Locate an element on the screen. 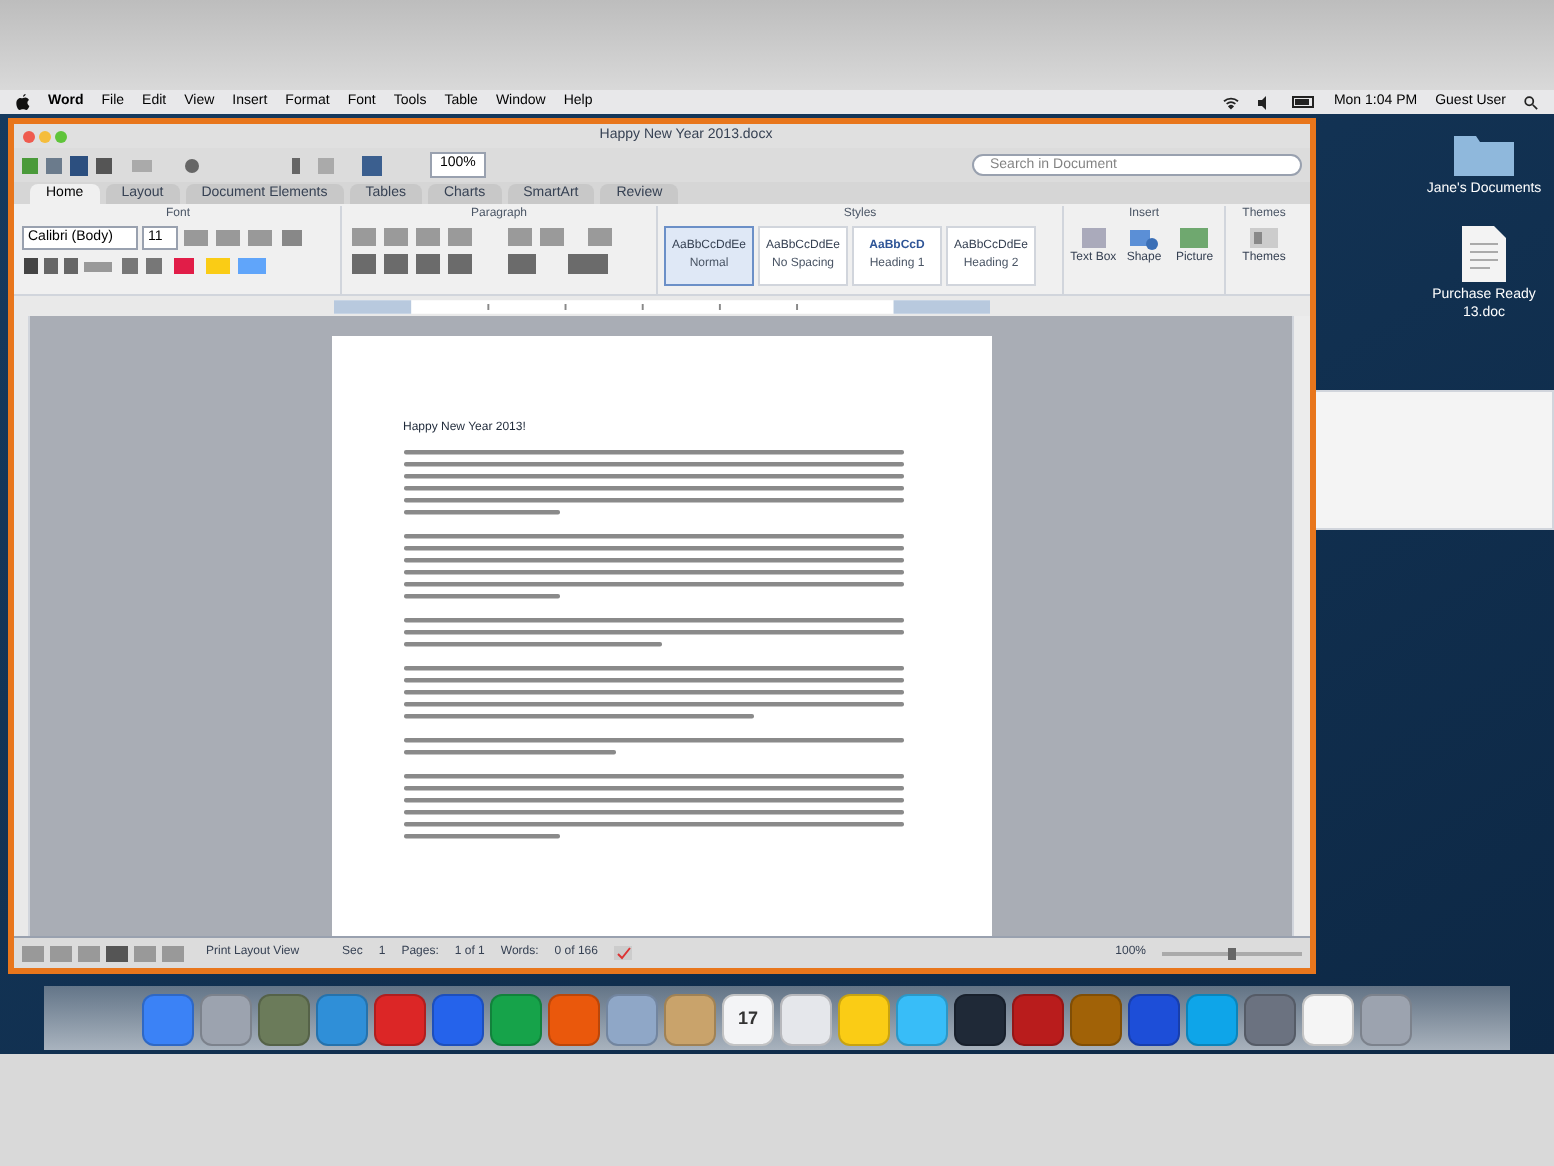 The width and height of the screenshot is (1554, 1166). document-icon is located at coordinates (1484, 253).